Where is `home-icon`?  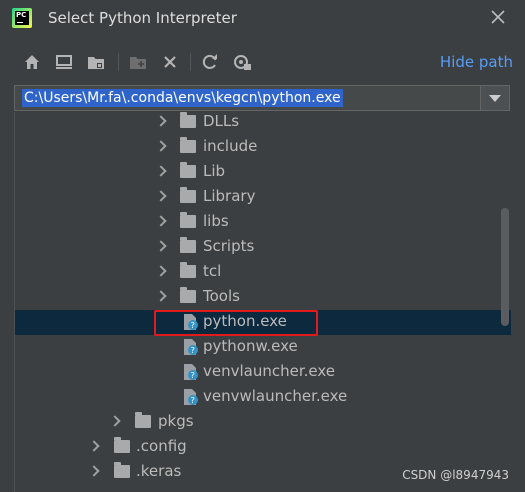 home-icon is located at coordinates (32, 62).